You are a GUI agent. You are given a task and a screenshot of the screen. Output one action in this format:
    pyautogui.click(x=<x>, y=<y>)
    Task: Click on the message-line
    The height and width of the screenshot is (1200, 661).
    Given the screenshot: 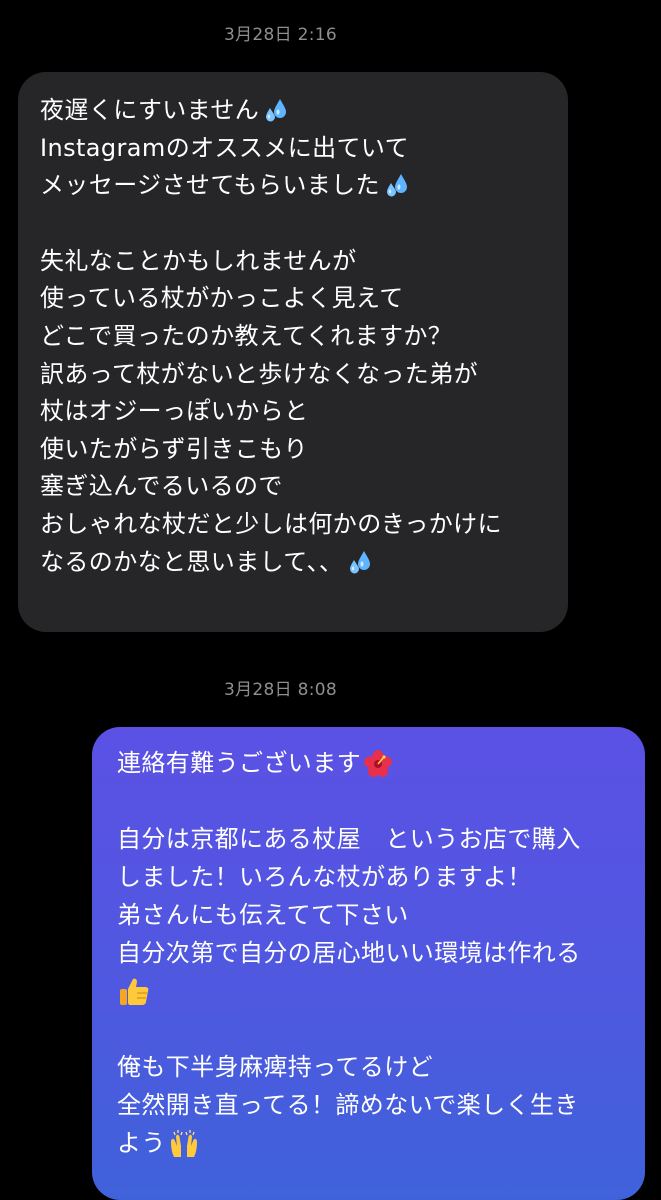 What is the action you would take?
    pyautogui.click(x=376, y=991)
    